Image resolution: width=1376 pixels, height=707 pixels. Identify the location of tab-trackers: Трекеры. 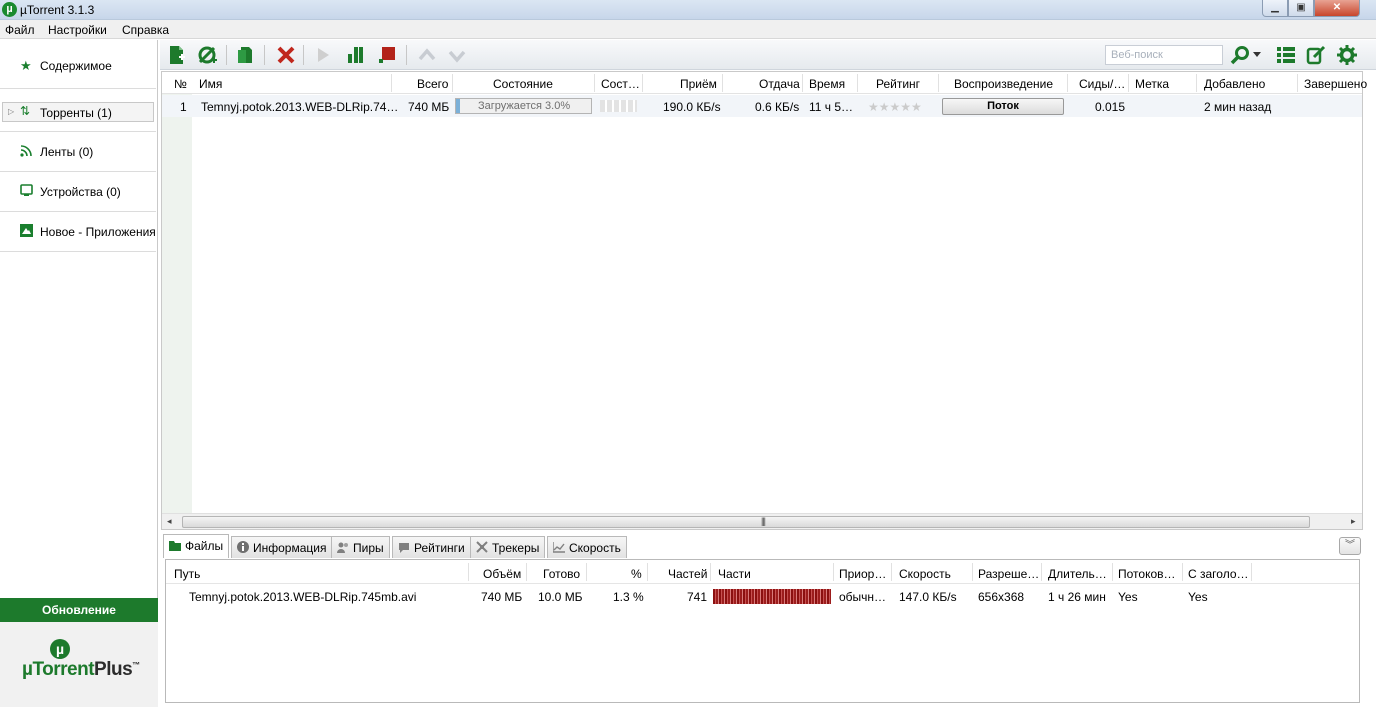
(508, 547).